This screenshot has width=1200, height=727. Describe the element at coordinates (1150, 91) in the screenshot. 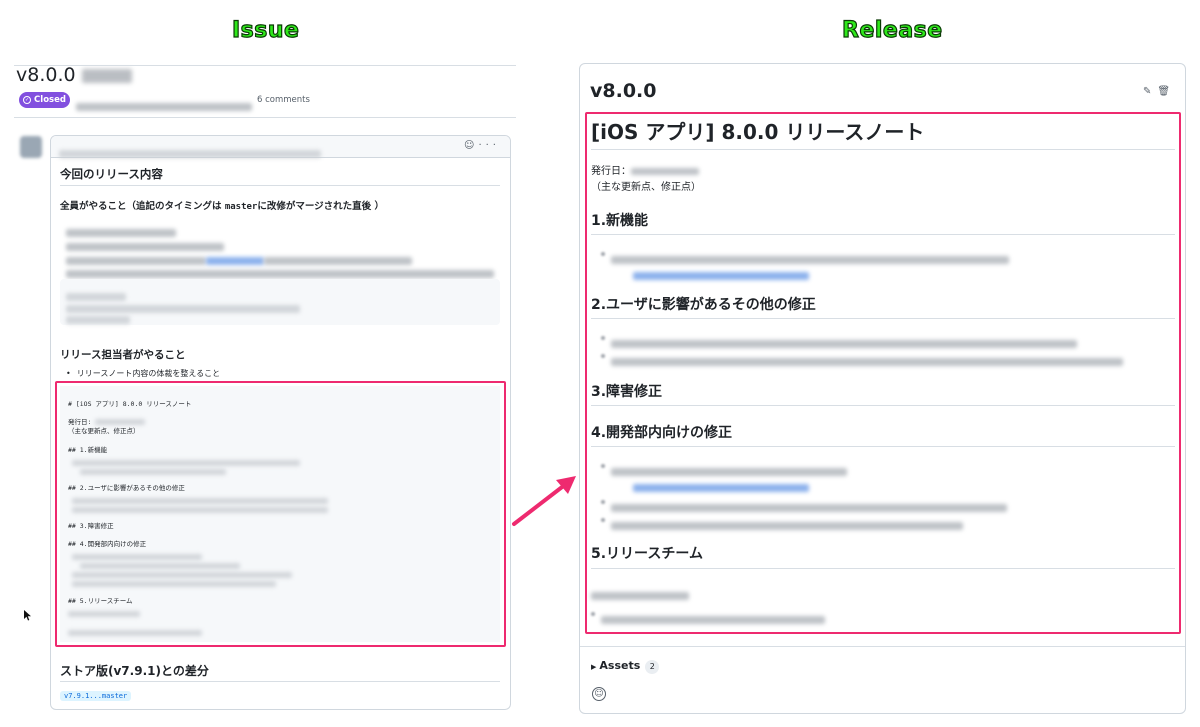

I see `pencil-icon: ✎` at that location.